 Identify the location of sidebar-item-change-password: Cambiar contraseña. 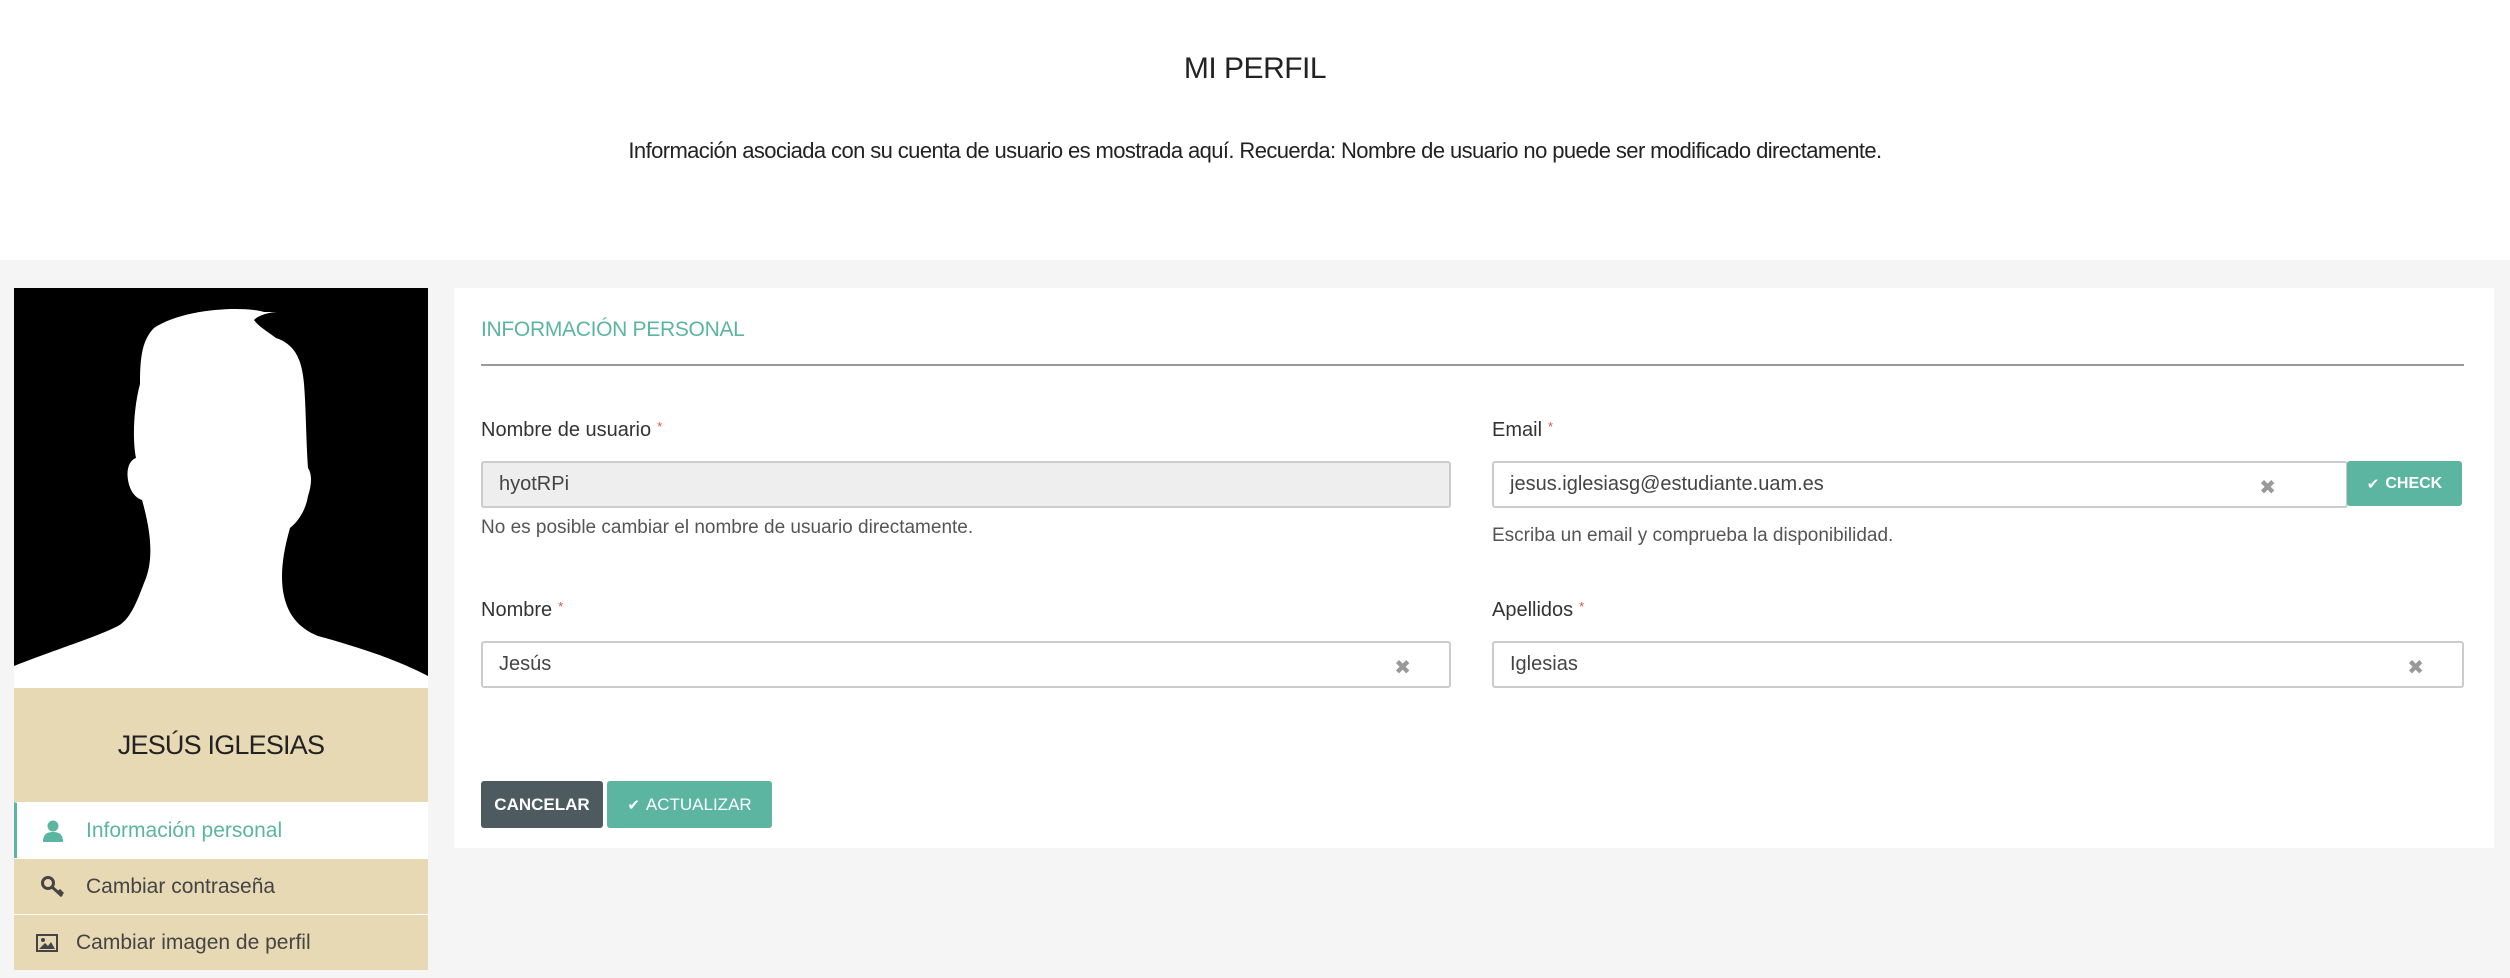
(221, 886).